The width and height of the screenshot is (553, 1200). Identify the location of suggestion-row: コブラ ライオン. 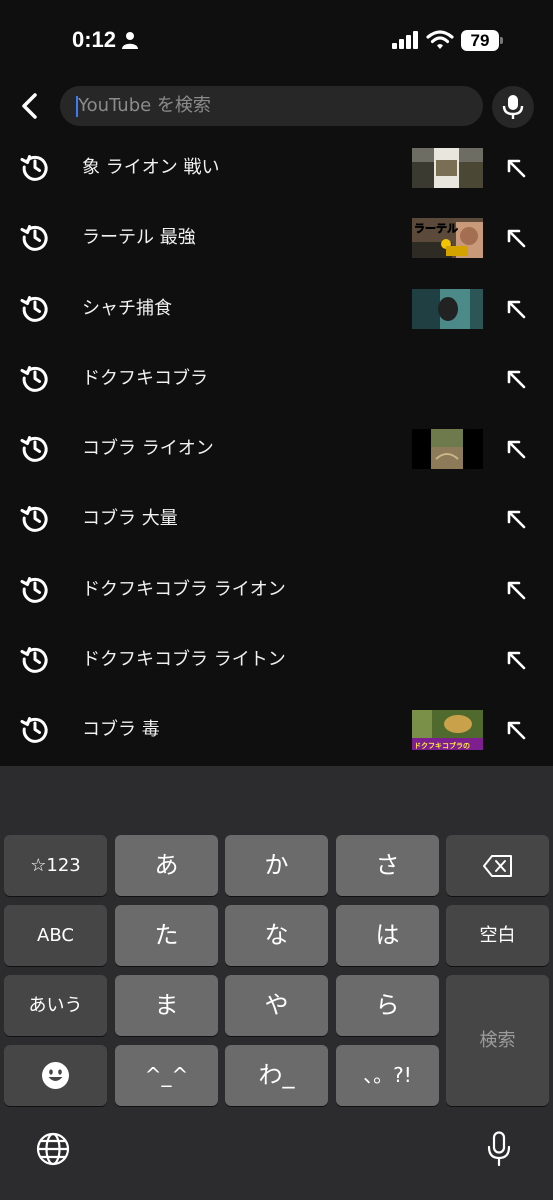
(276, 449).